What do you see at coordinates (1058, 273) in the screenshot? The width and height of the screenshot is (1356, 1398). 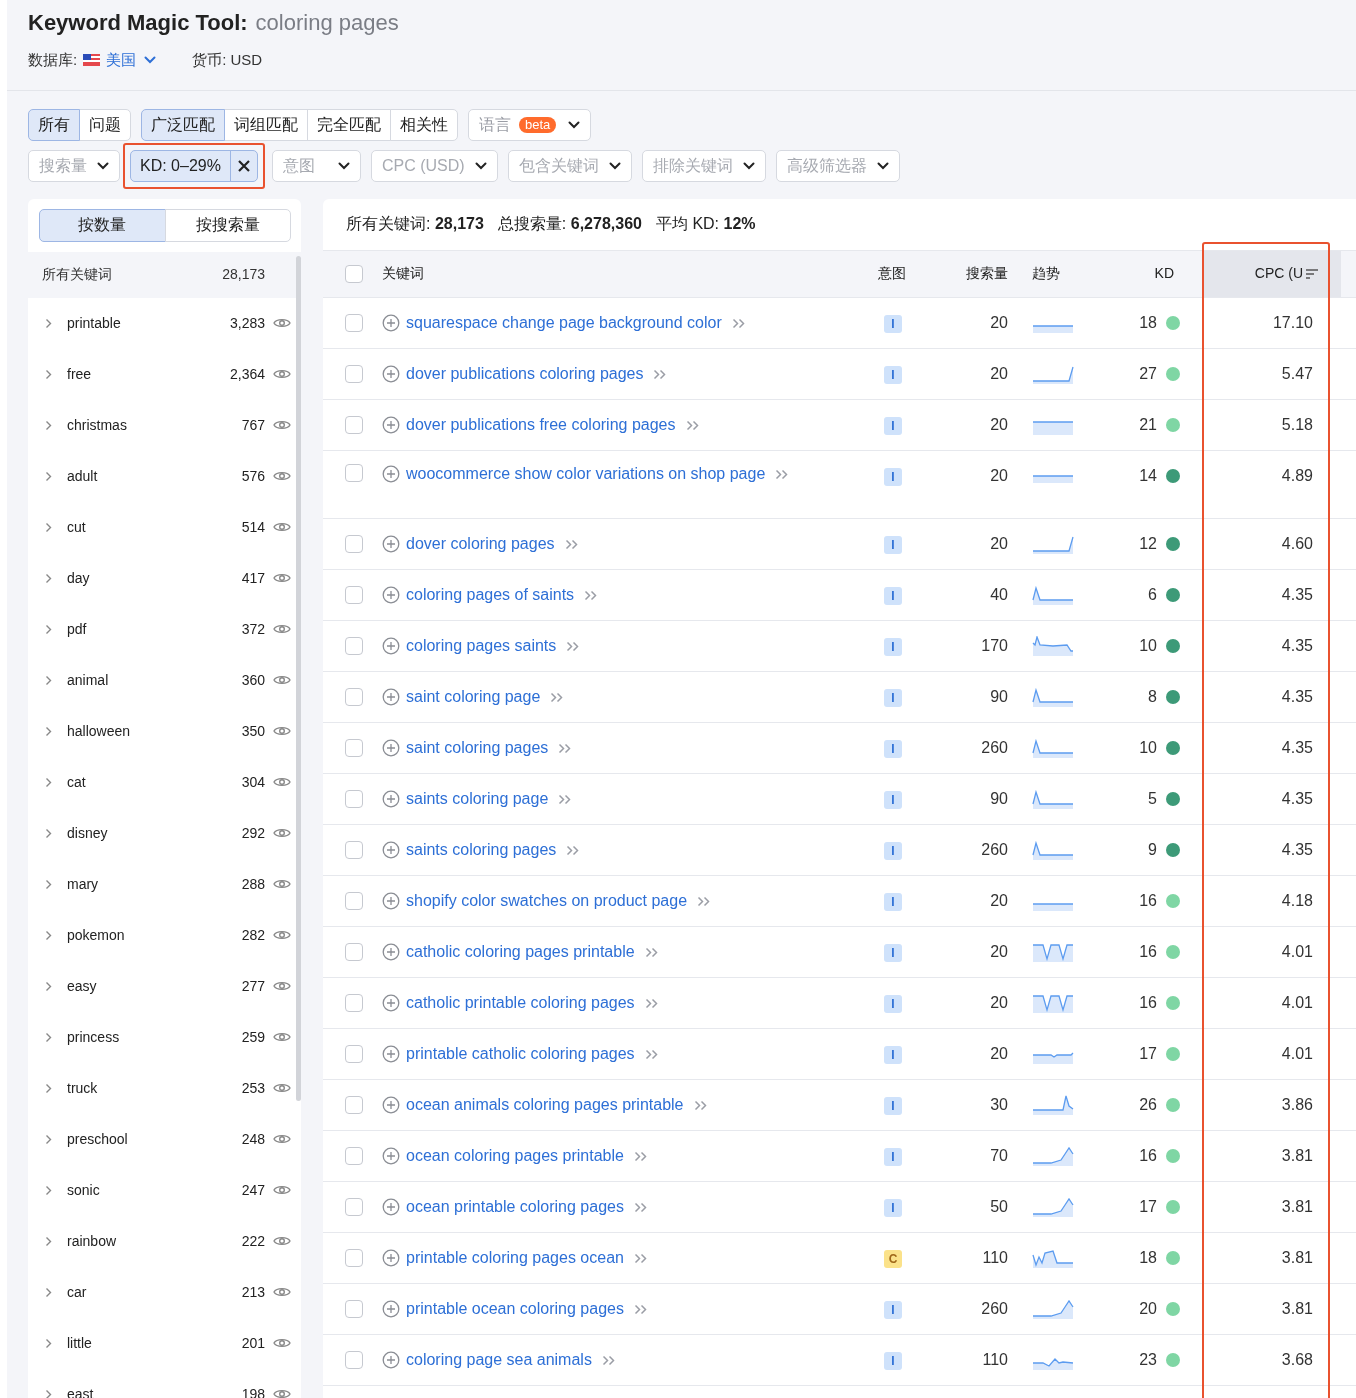 I see `column-header: 趋势` at bounding box center [1058, 273].